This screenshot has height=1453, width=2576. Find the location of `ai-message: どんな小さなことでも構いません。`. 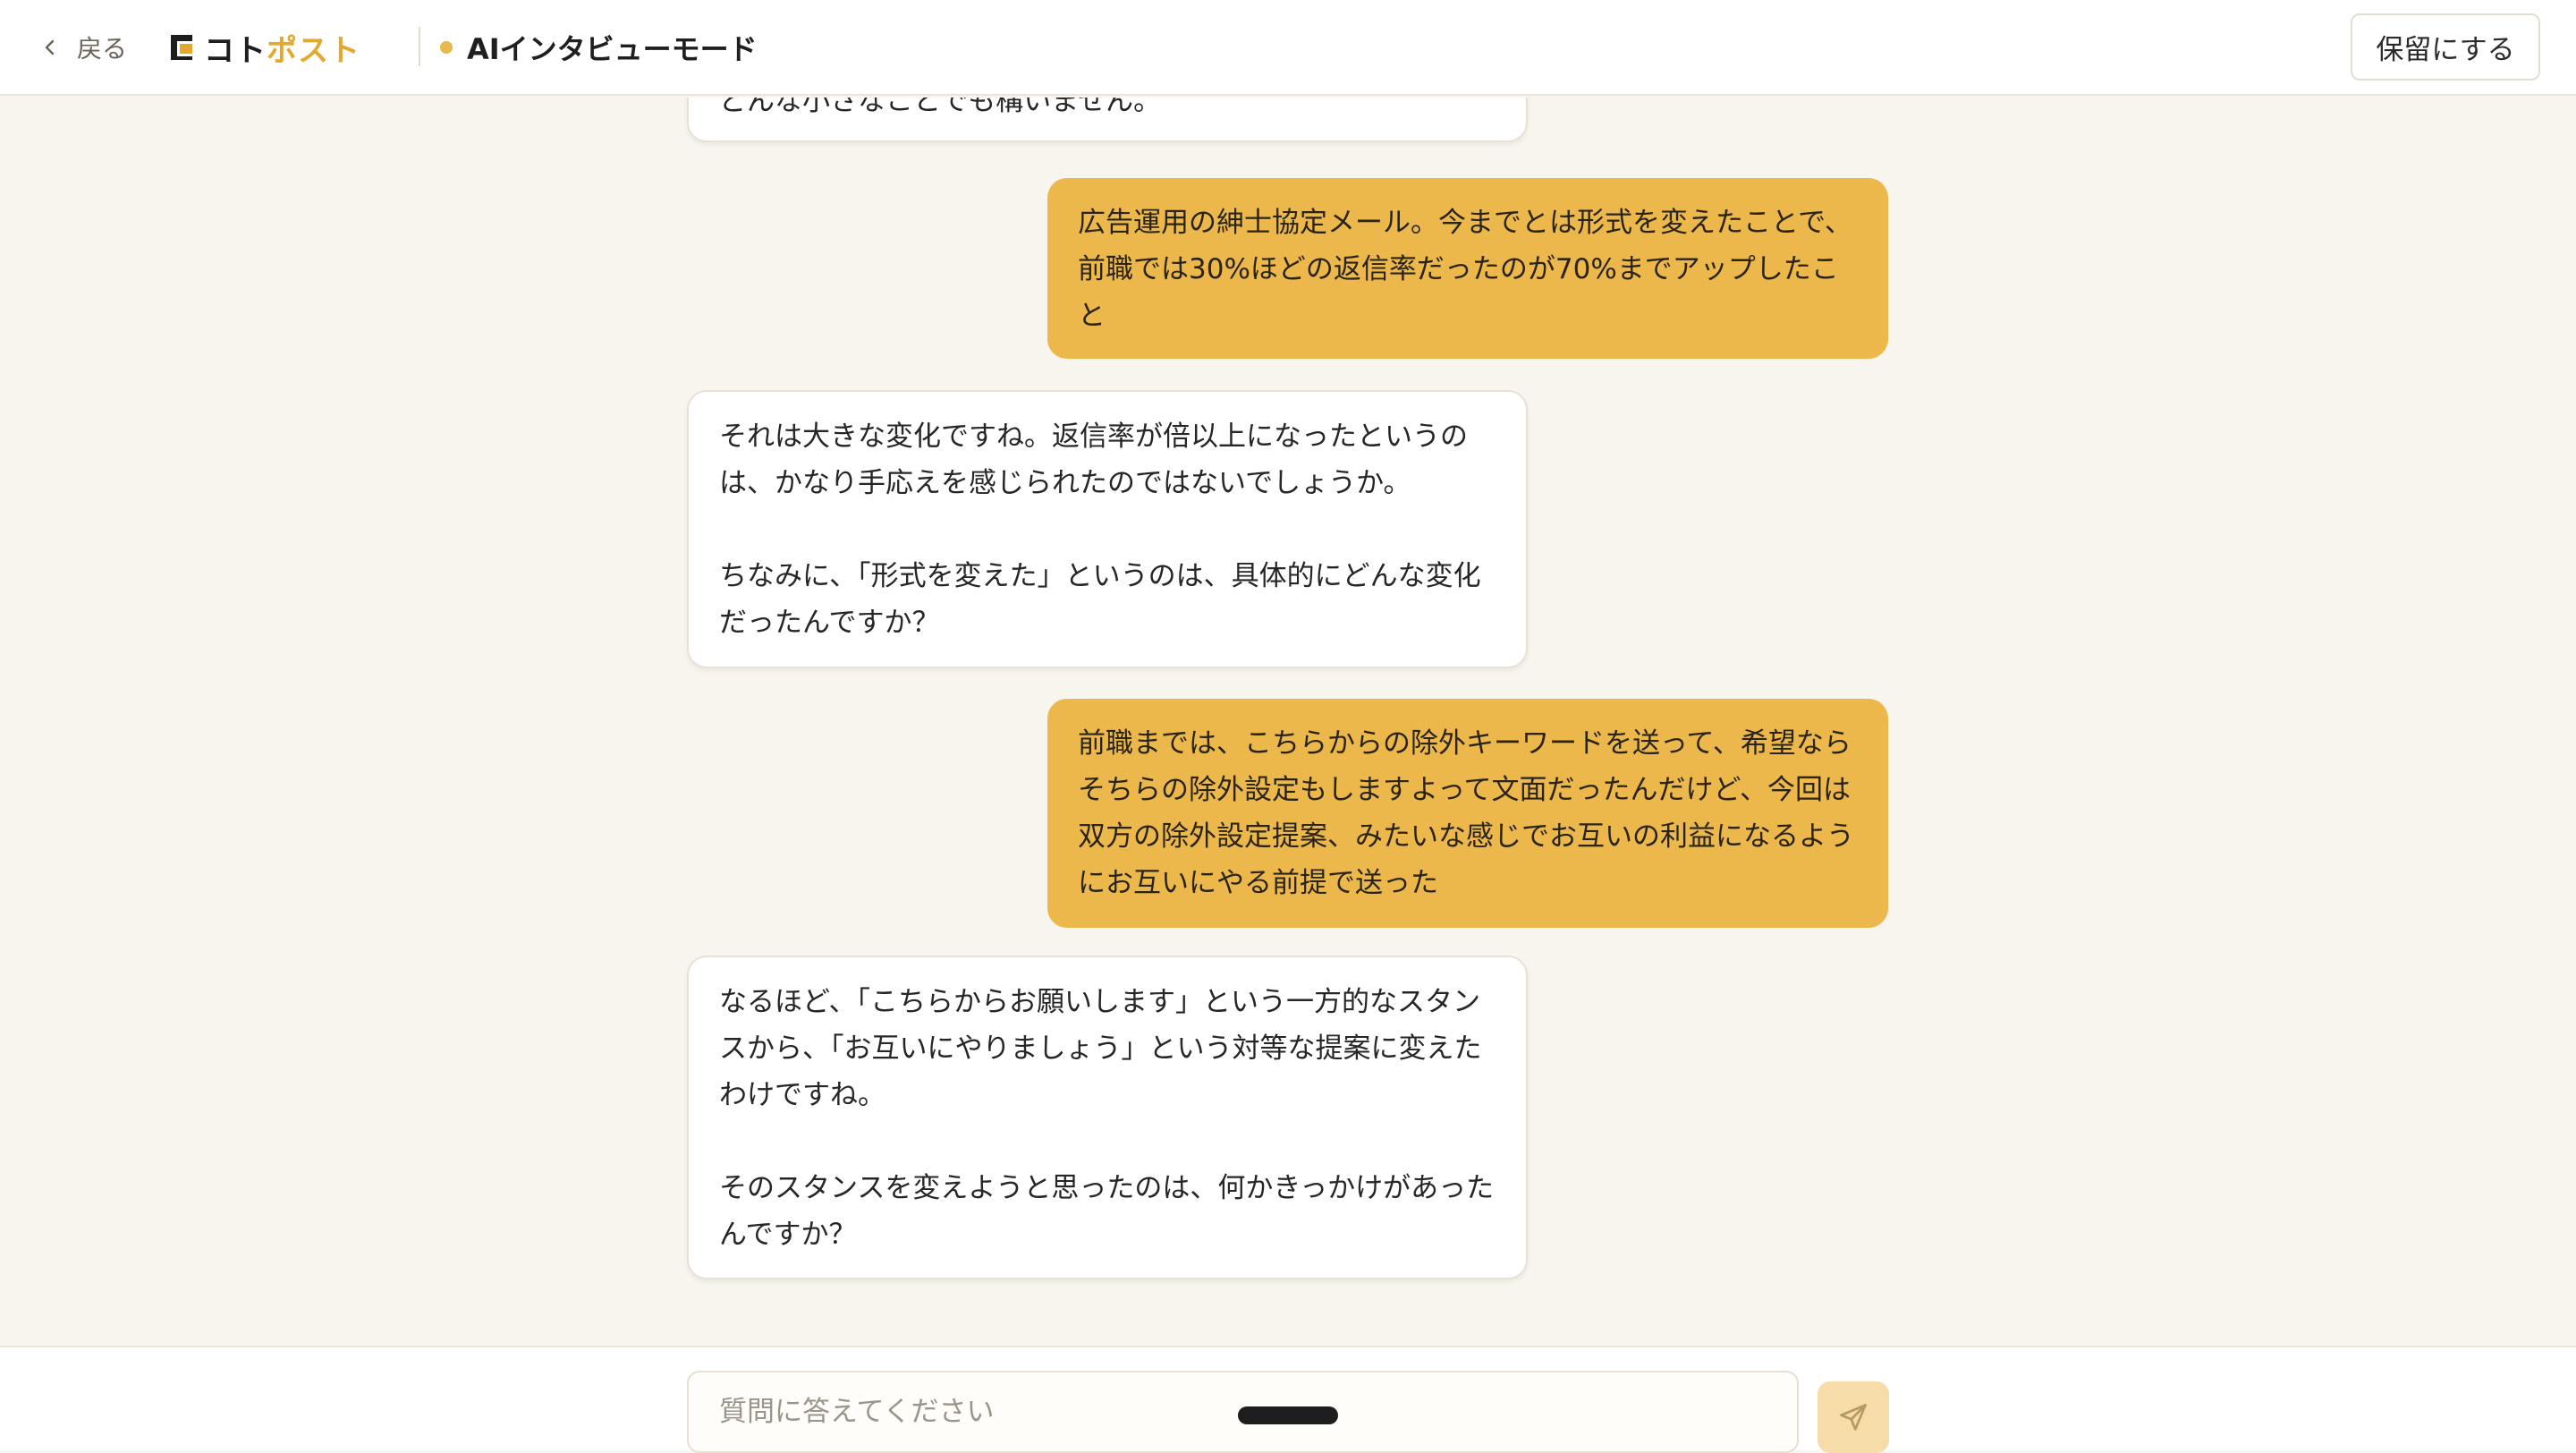

ai-message: どんな小さなことでも構いません。 is located at coordinates (1107, 120).